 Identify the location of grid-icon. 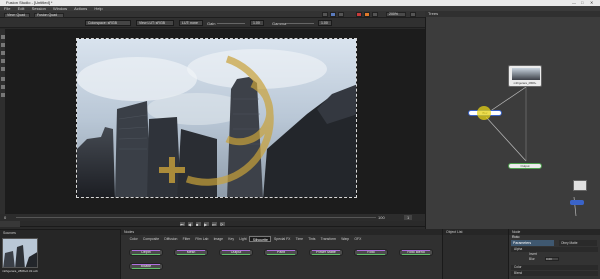
(375, 14).